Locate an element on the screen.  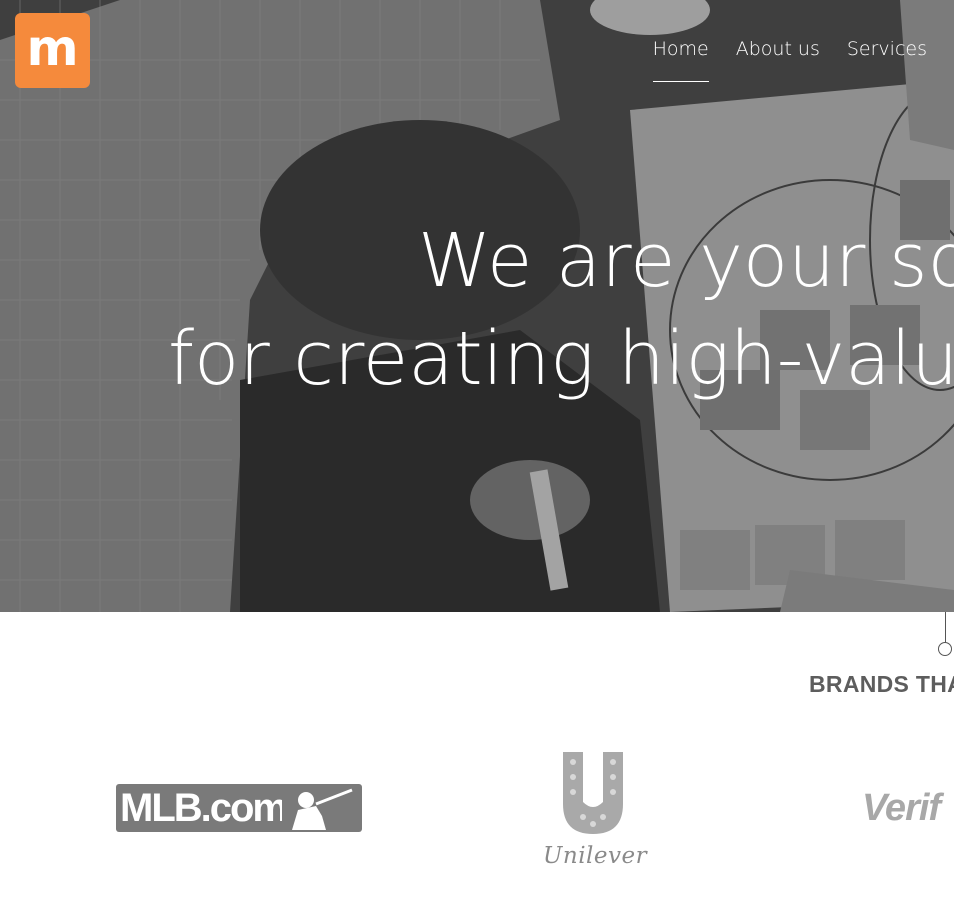
unilever-logo-text: Unilever is located at coordinates (595, 856).